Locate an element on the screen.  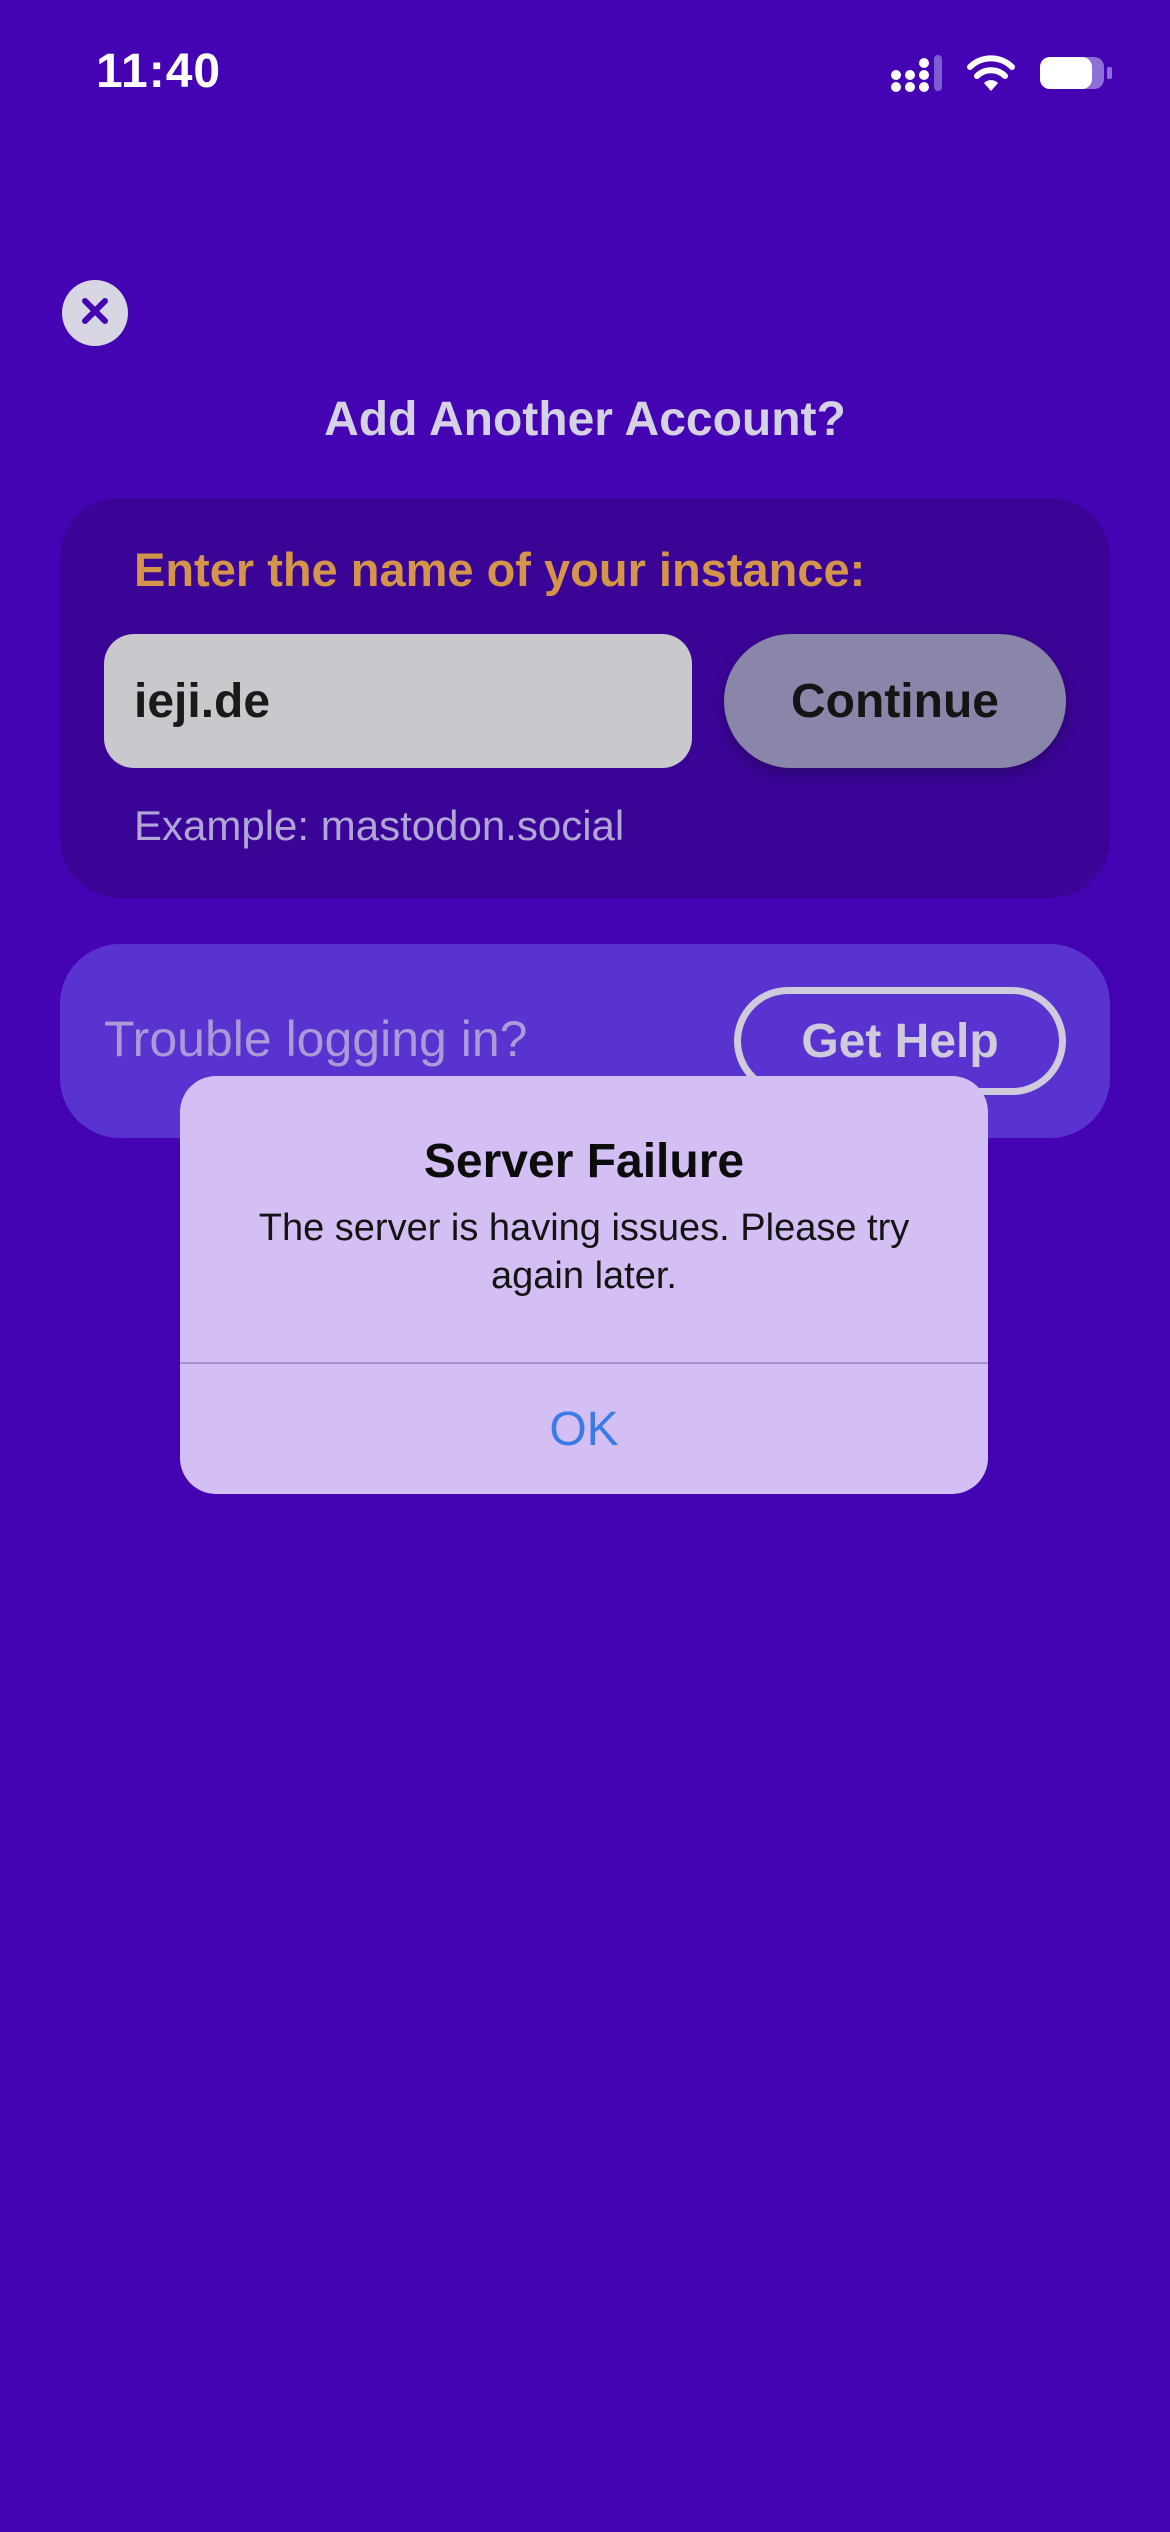
instance-example-hint: Example: mastodon.social is located at coordinates (379, 825).